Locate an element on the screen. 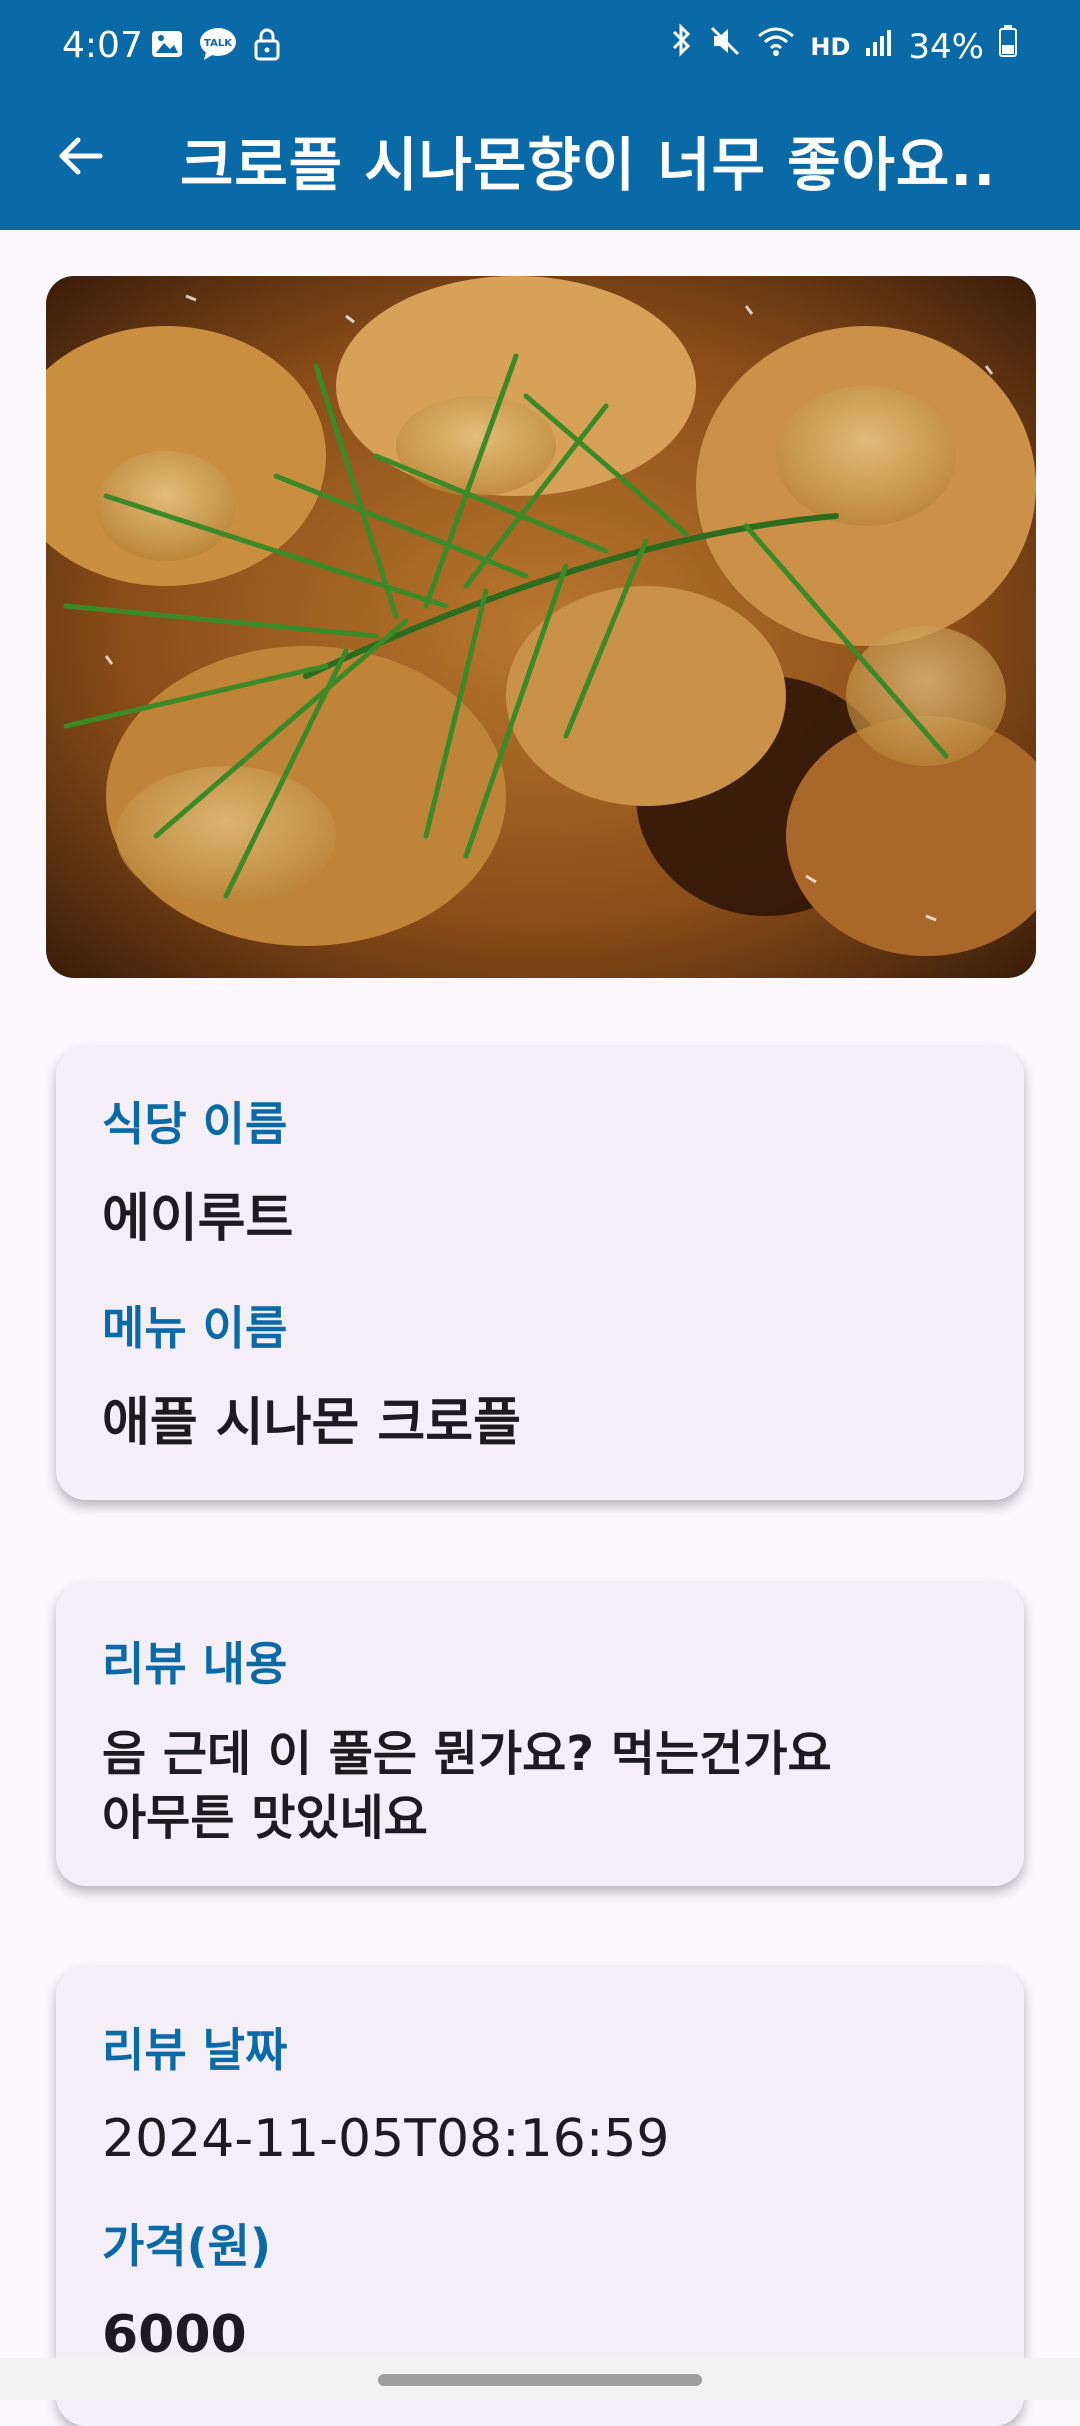 The image size is (1080, 2426). review-date-label: 리뷰 날짜 is located at coordinates (195, 2050).